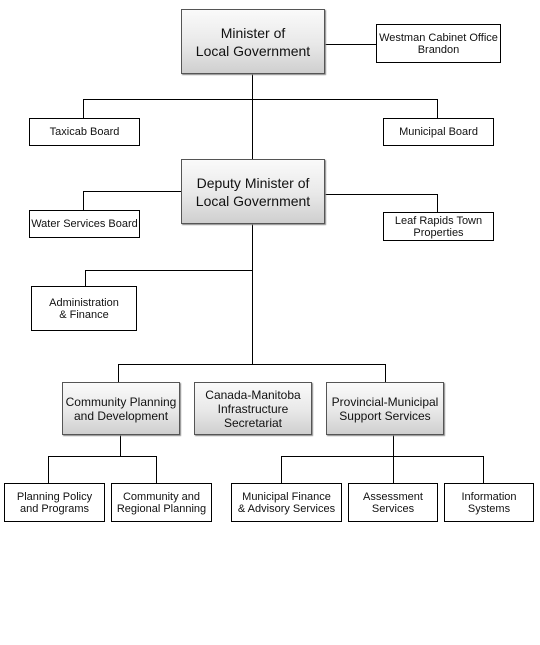  What do you see at coordinates (438, 132) in the screenshot?
I see `municipal-board-box: Municipal Board` at bounding box center [438, 132].